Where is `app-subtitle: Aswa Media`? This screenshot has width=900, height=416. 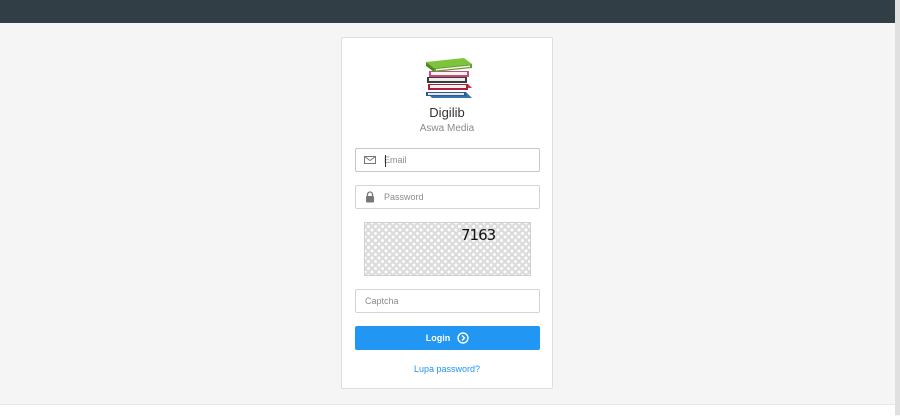
app-subtitle: Aswa Media is located at coordinates (447, 128).